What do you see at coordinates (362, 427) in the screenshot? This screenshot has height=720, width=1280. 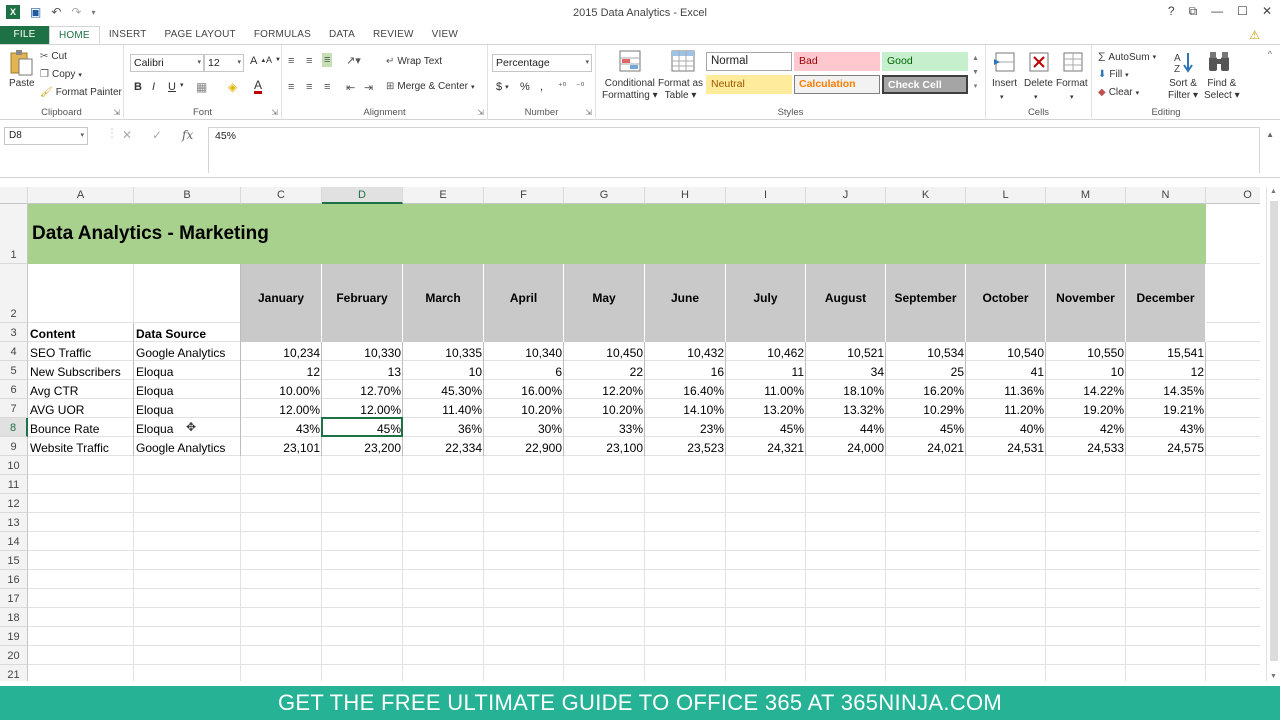 I see `value-cell: 45%` at bounding box center [362, 427].